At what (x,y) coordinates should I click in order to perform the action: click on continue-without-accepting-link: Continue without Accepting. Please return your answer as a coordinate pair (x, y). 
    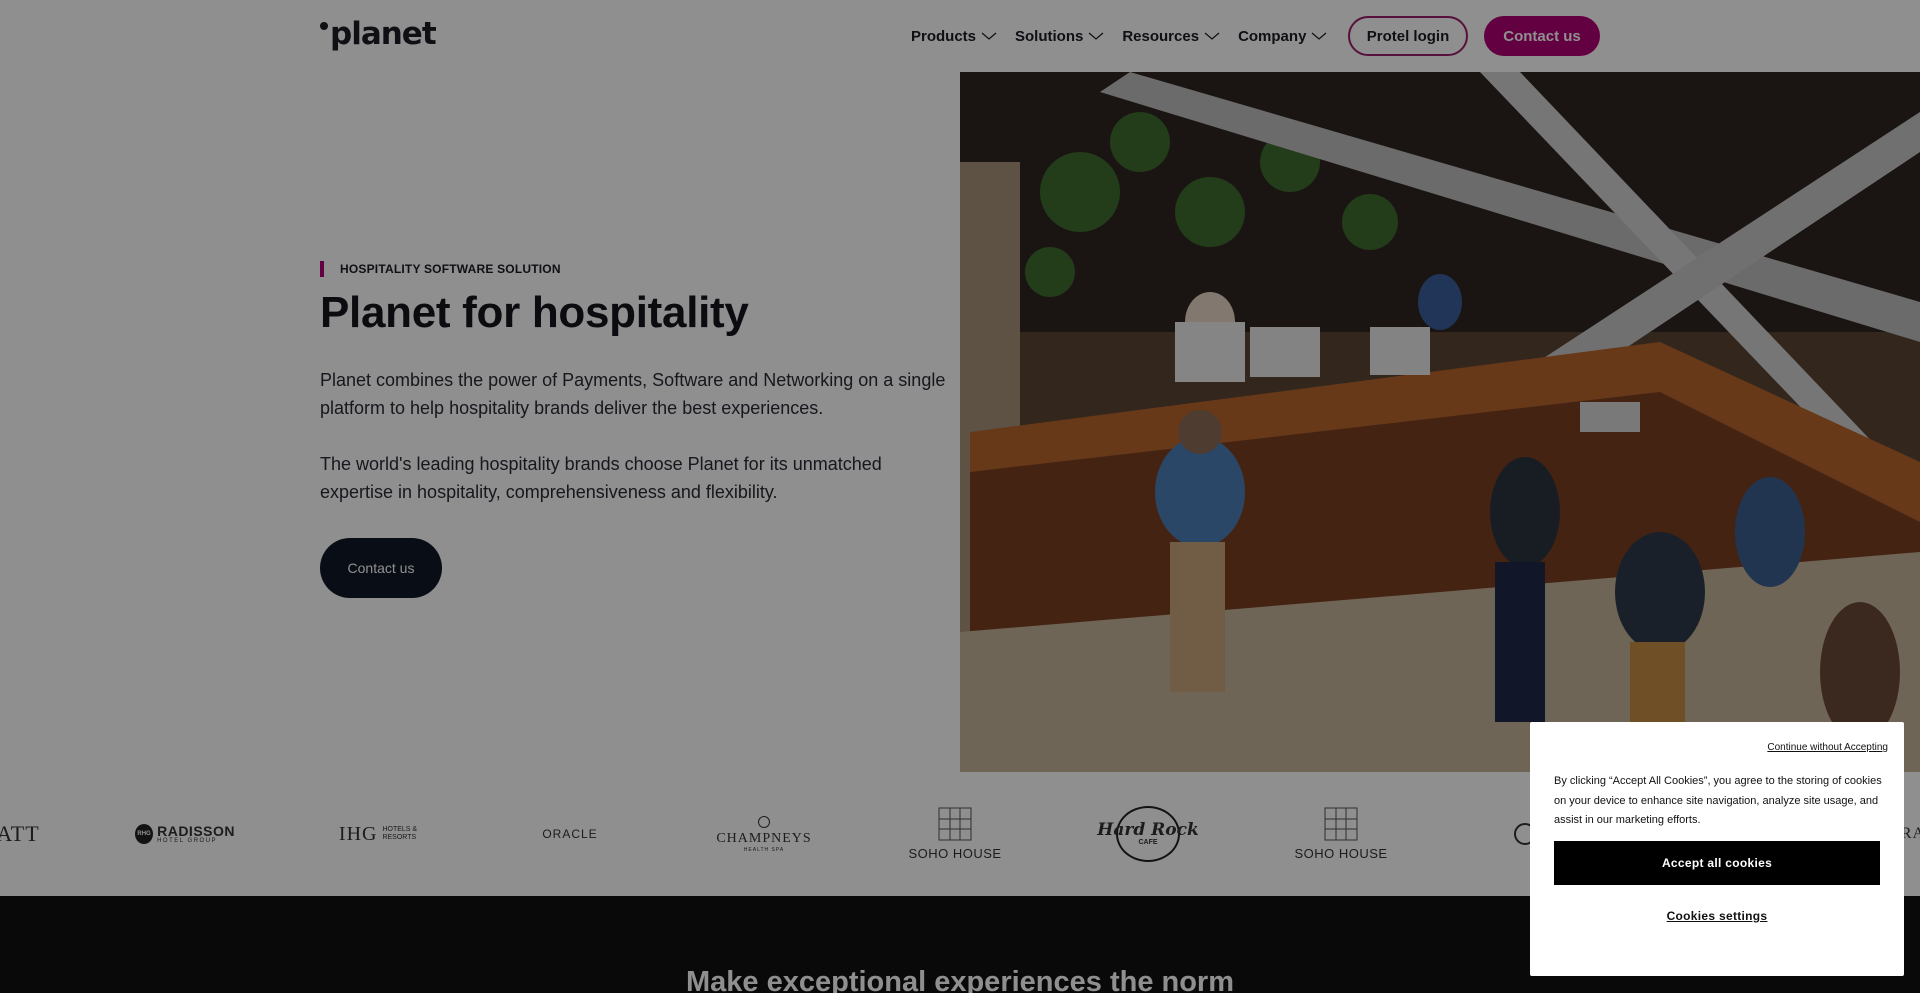
    Looking at the image, I should click on (1827, 747).